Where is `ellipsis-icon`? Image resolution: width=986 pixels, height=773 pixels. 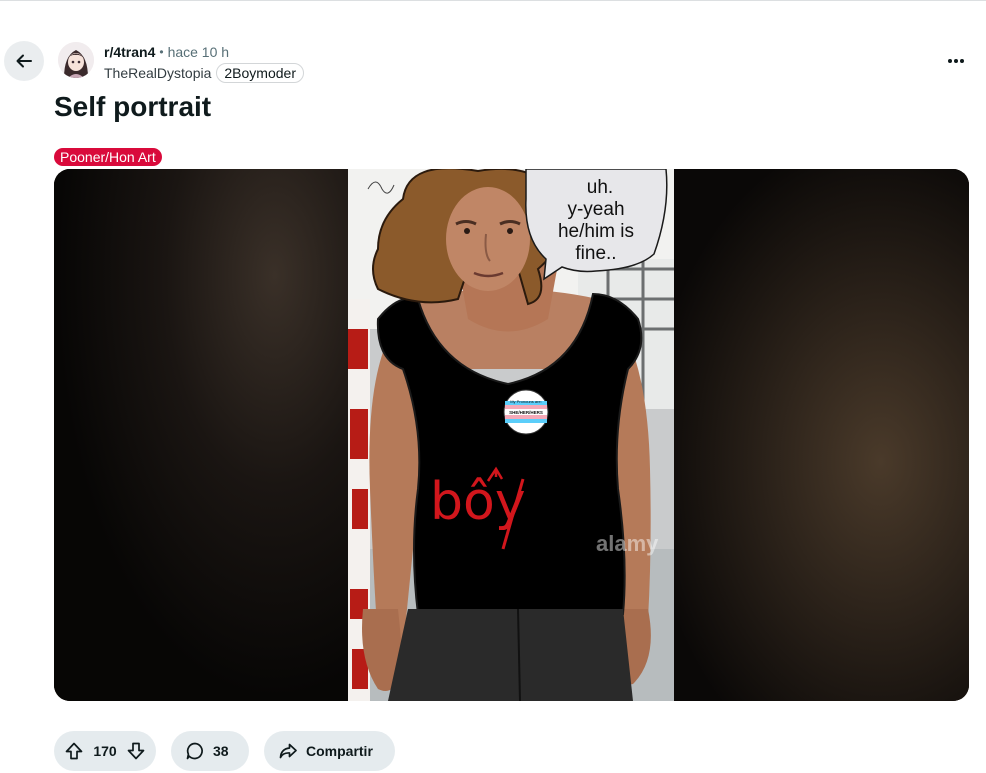 ellipsis-icon is located at coordinates (956, 61).